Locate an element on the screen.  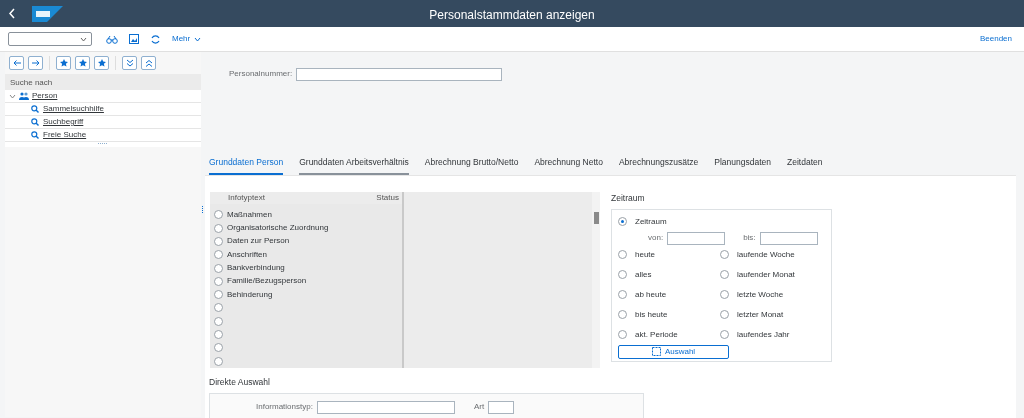
field-label: von: is located at coordinates (656, 238).